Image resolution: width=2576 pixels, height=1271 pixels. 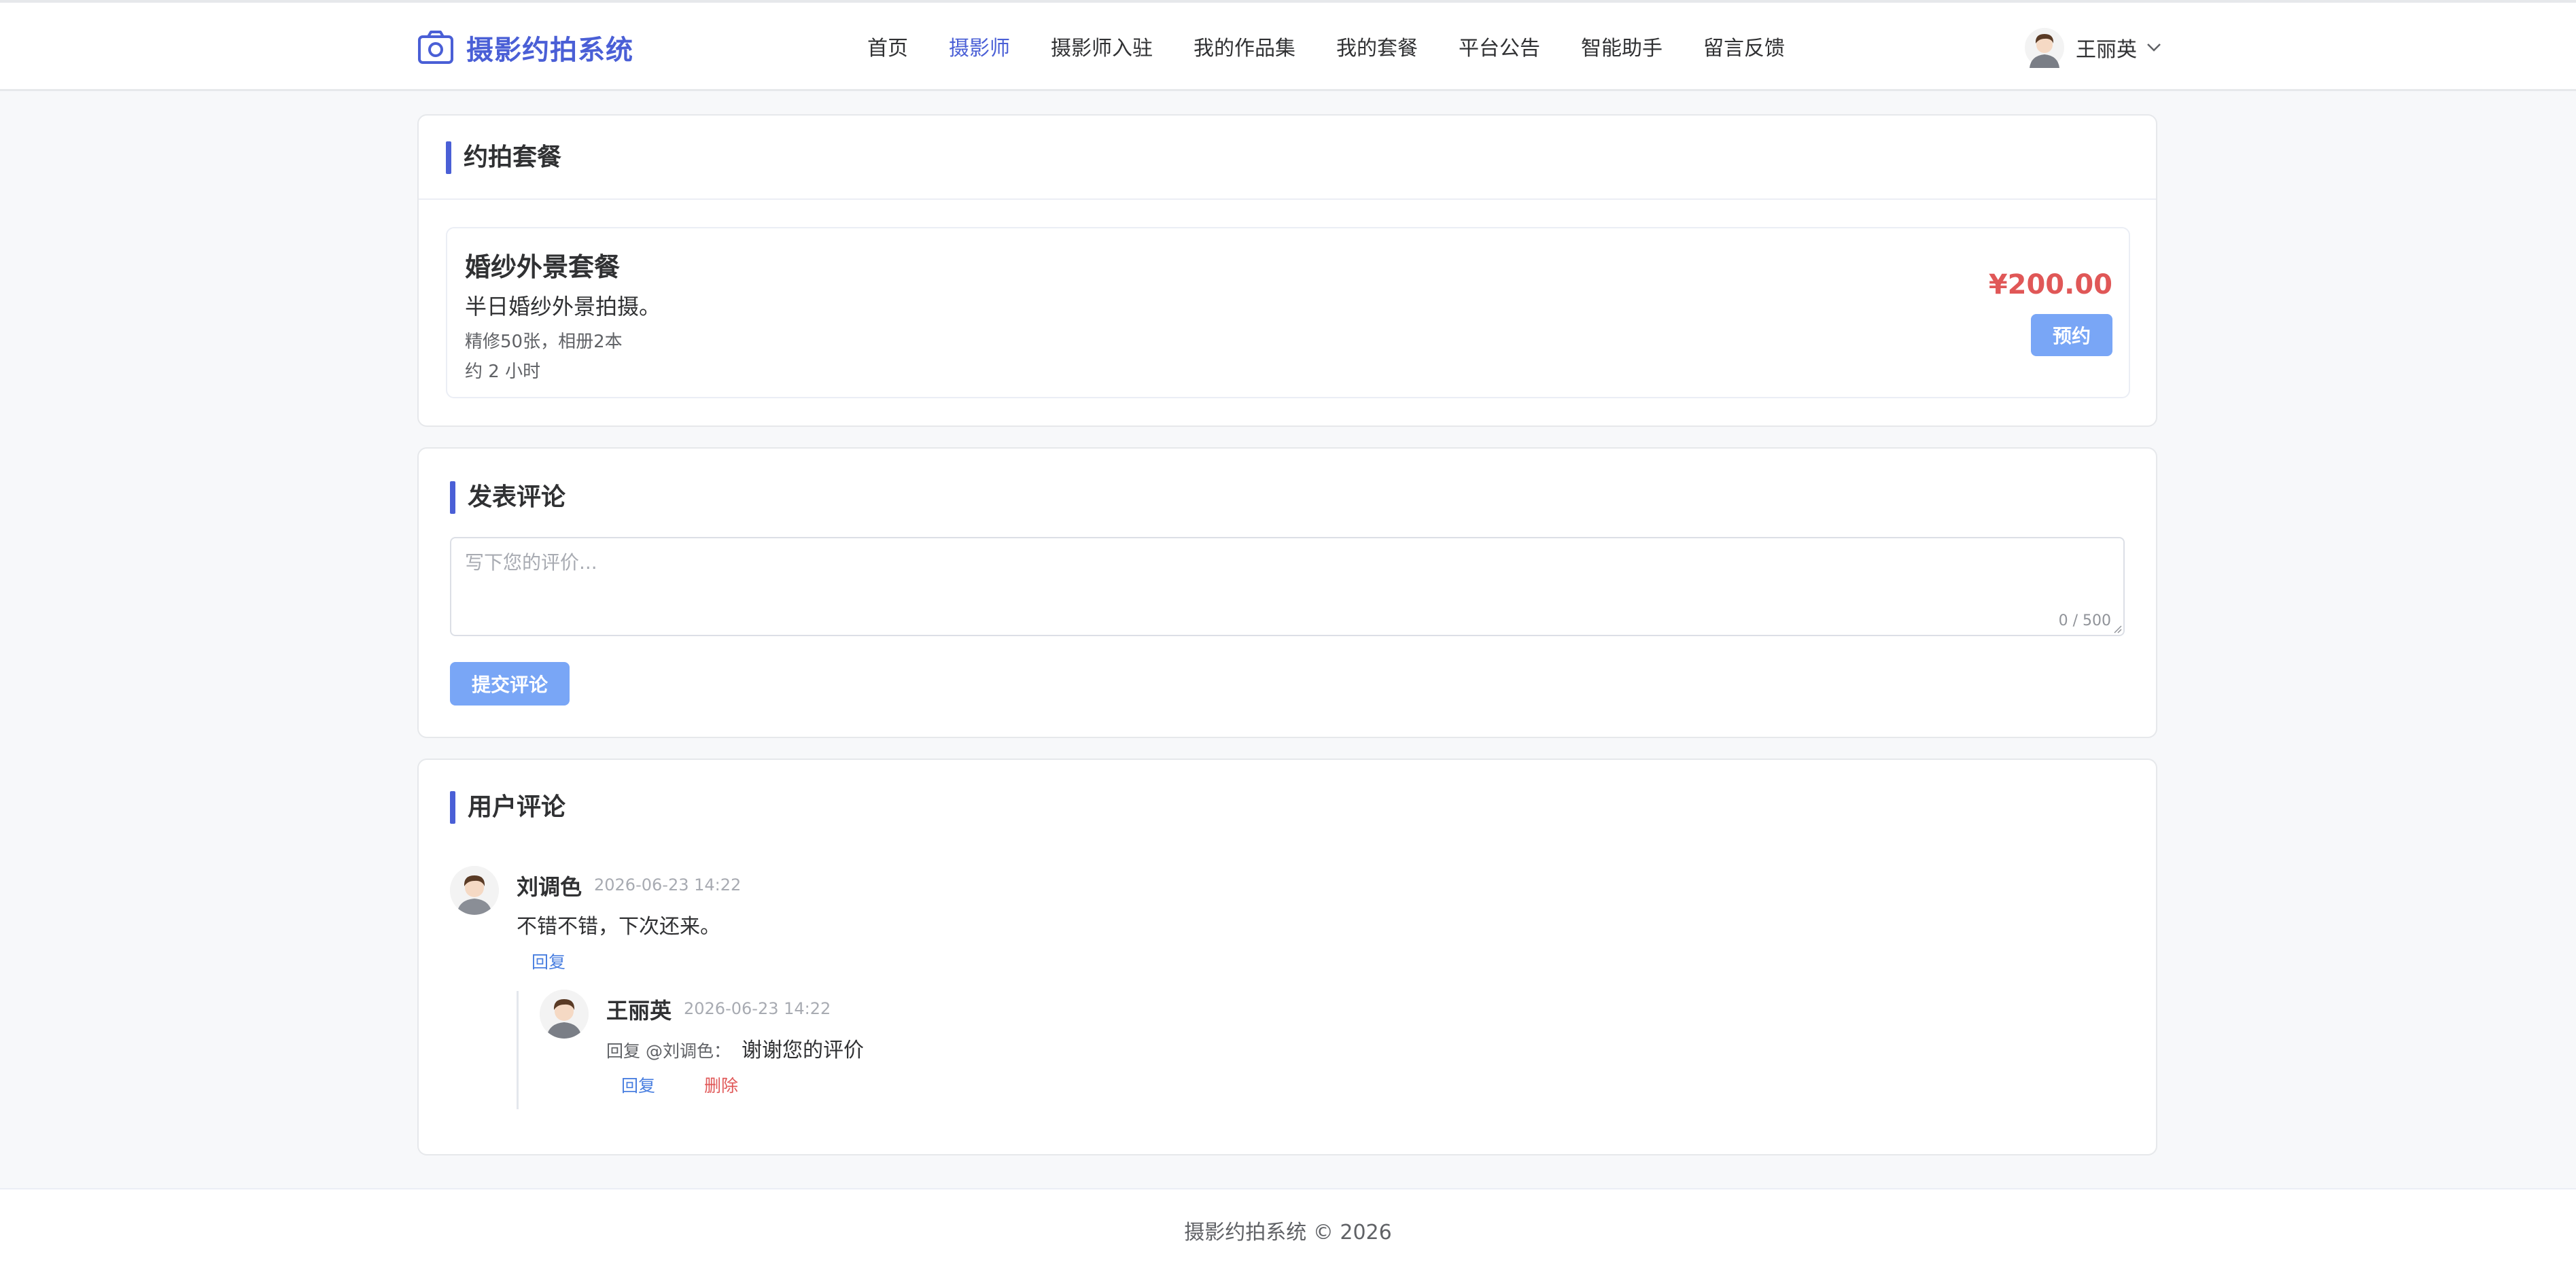 I want to click on package-name: 婚纱外景套餐, so click(x=543, y=267).